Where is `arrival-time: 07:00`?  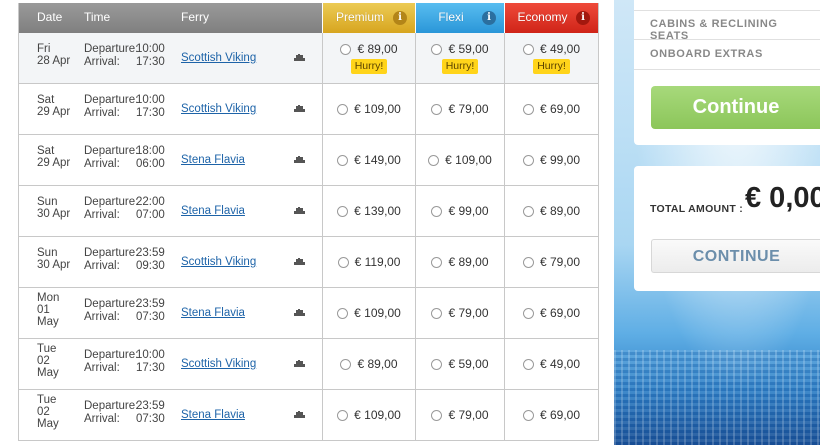 arrival-time: 07:00 is located at coordinates (150, 215).